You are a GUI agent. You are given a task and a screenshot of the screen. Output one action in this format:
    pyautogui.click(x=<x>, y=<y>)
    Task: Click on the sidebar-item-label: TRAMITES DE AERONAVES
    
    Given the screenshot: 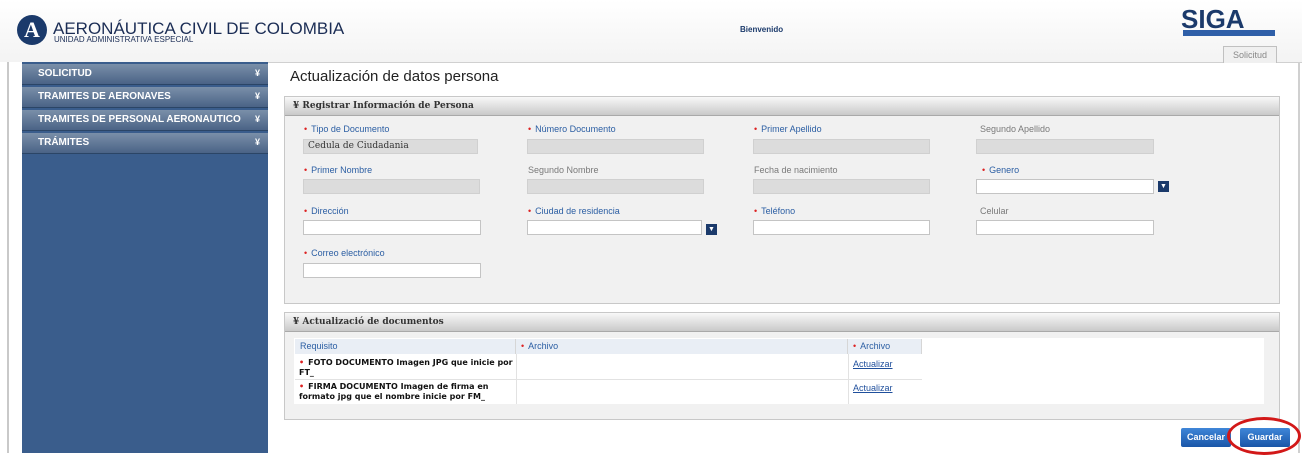 What is the action you would take?
    pyautogui.click(x=104, y=96)
    